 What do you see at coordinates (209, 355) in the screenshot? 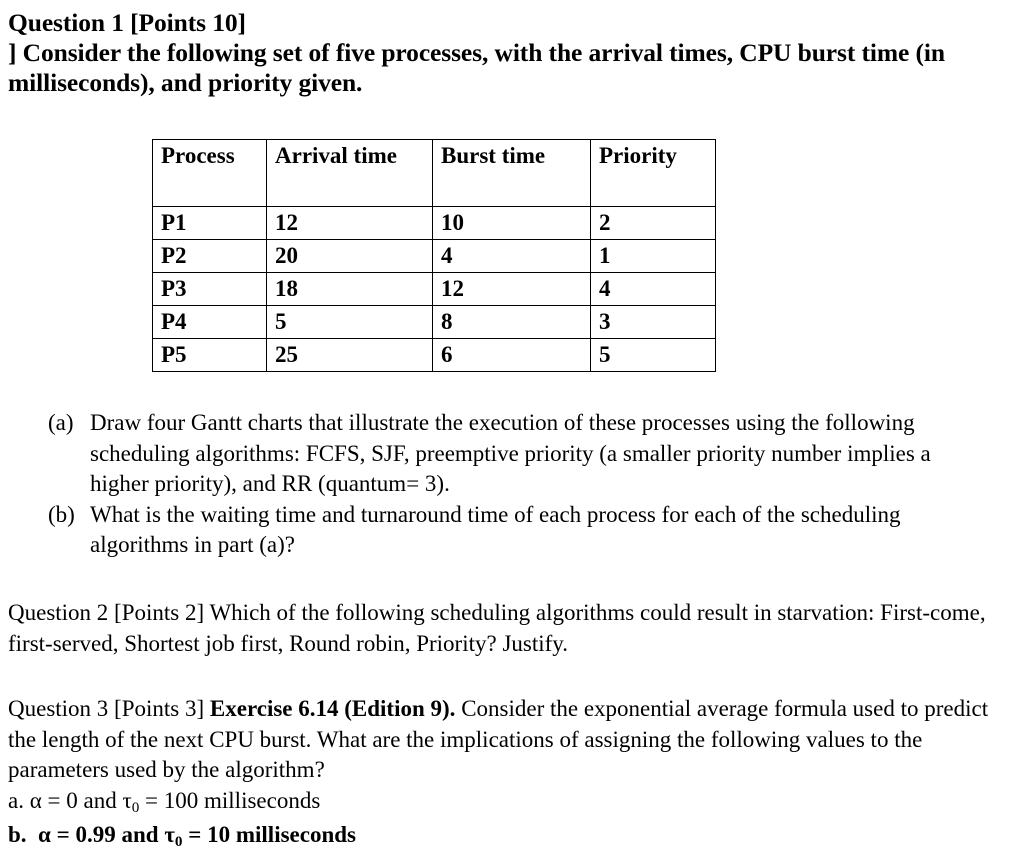
I see `cell-process: P5` at bounding box center [209, 355].